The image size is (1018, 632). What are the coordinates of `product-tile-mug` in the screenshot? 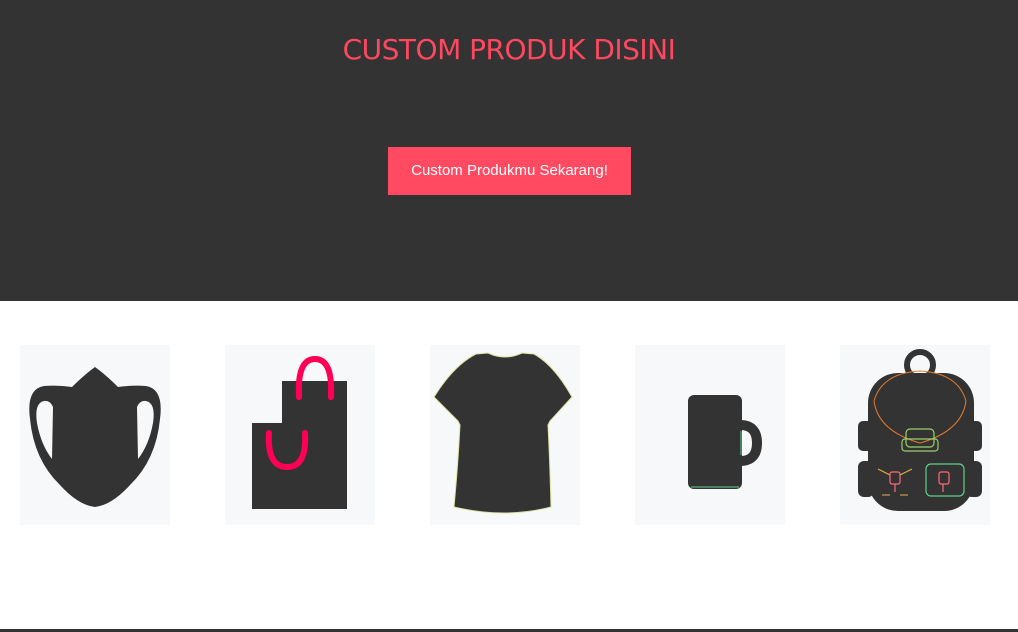 It's located at (710, 435).